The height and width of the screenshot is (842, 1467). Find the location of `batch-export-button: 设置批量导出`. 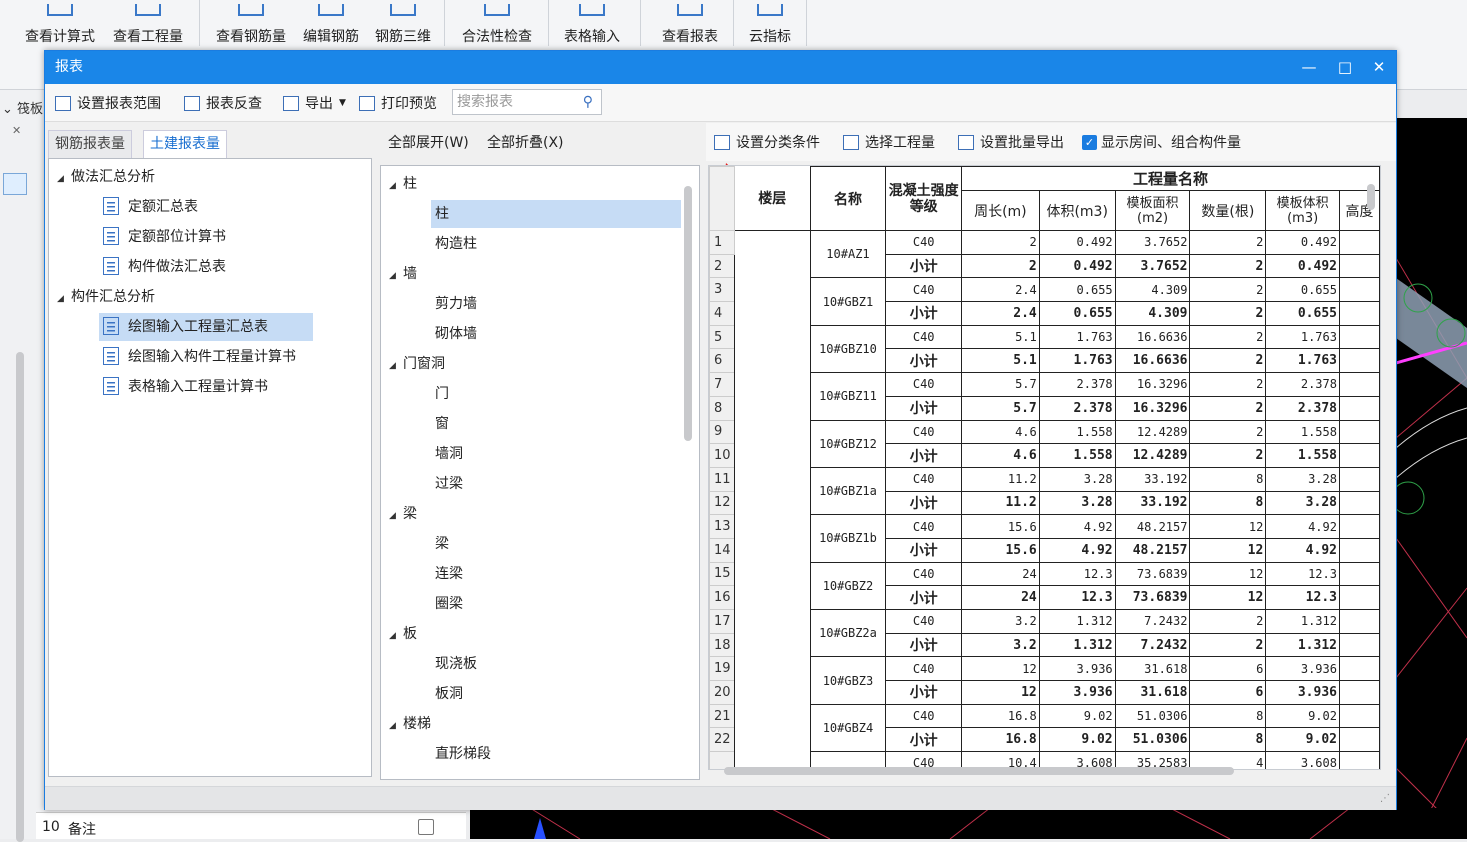

batch-export-button: 设置批量导出 is located at coordinates (1011, 142).